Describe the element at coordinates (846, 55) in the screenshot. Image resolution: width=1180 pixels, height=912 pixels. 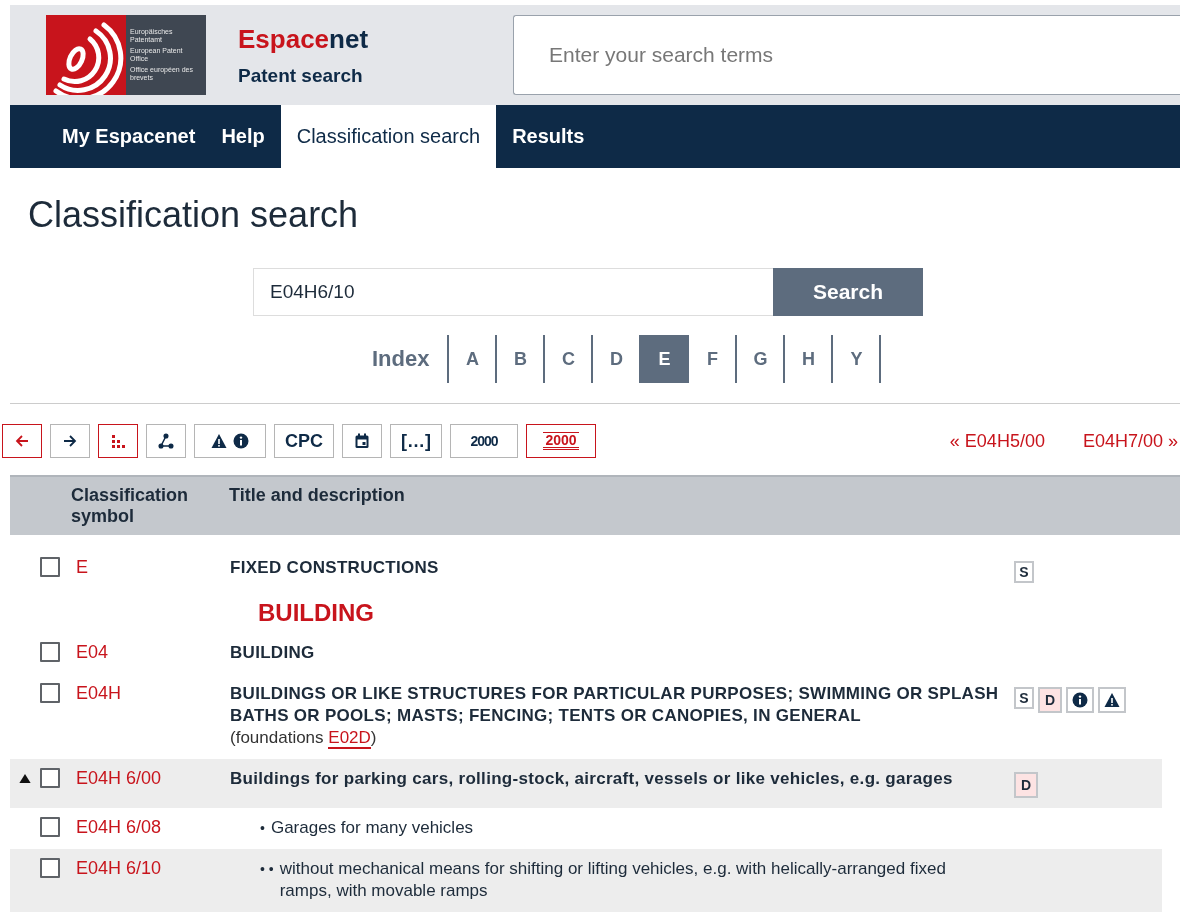
I see `search-field: Enter your search terms` at that location.